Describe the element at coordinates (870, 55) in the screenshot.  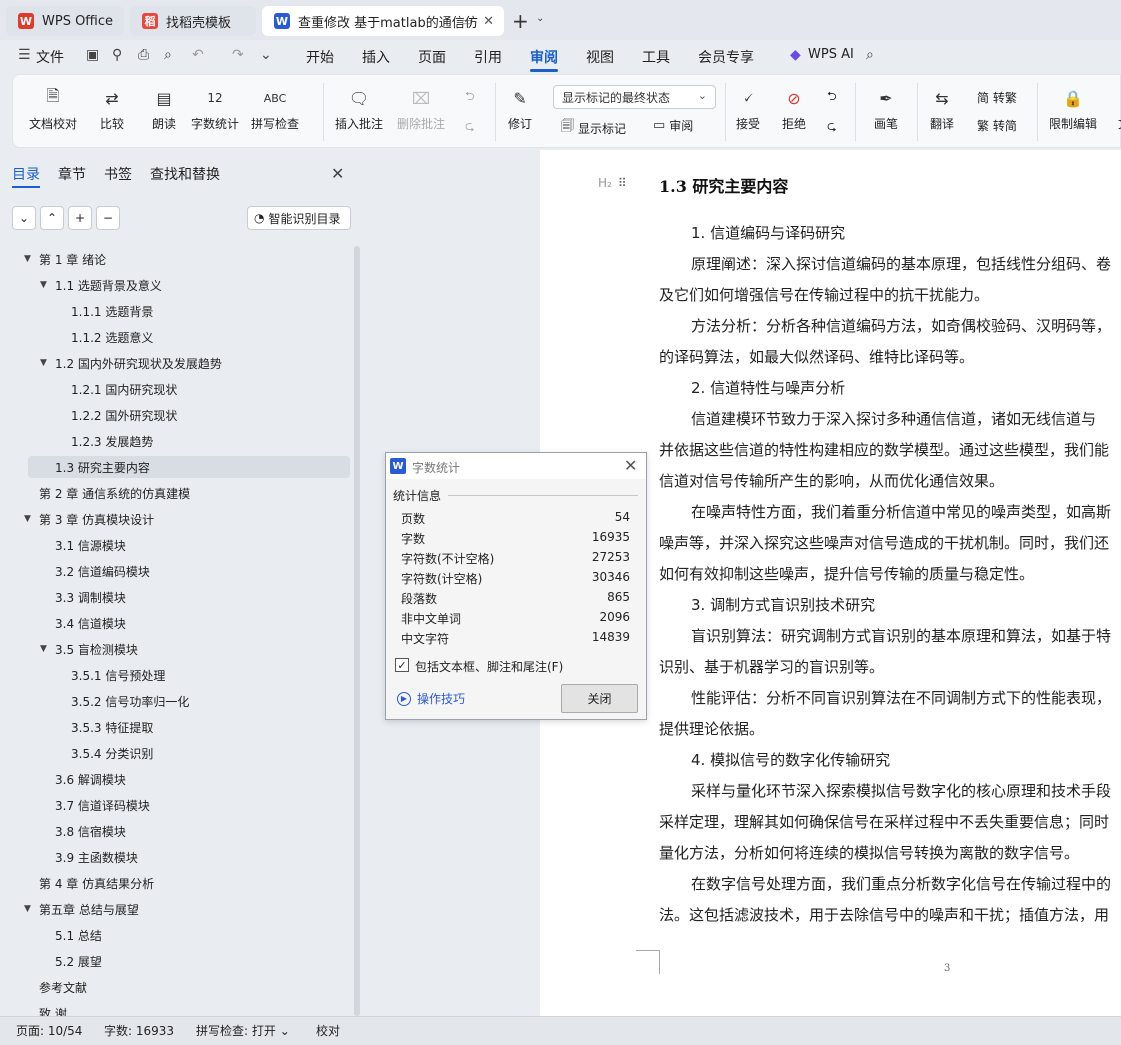
I see `search-icon: ⌕` at that location.